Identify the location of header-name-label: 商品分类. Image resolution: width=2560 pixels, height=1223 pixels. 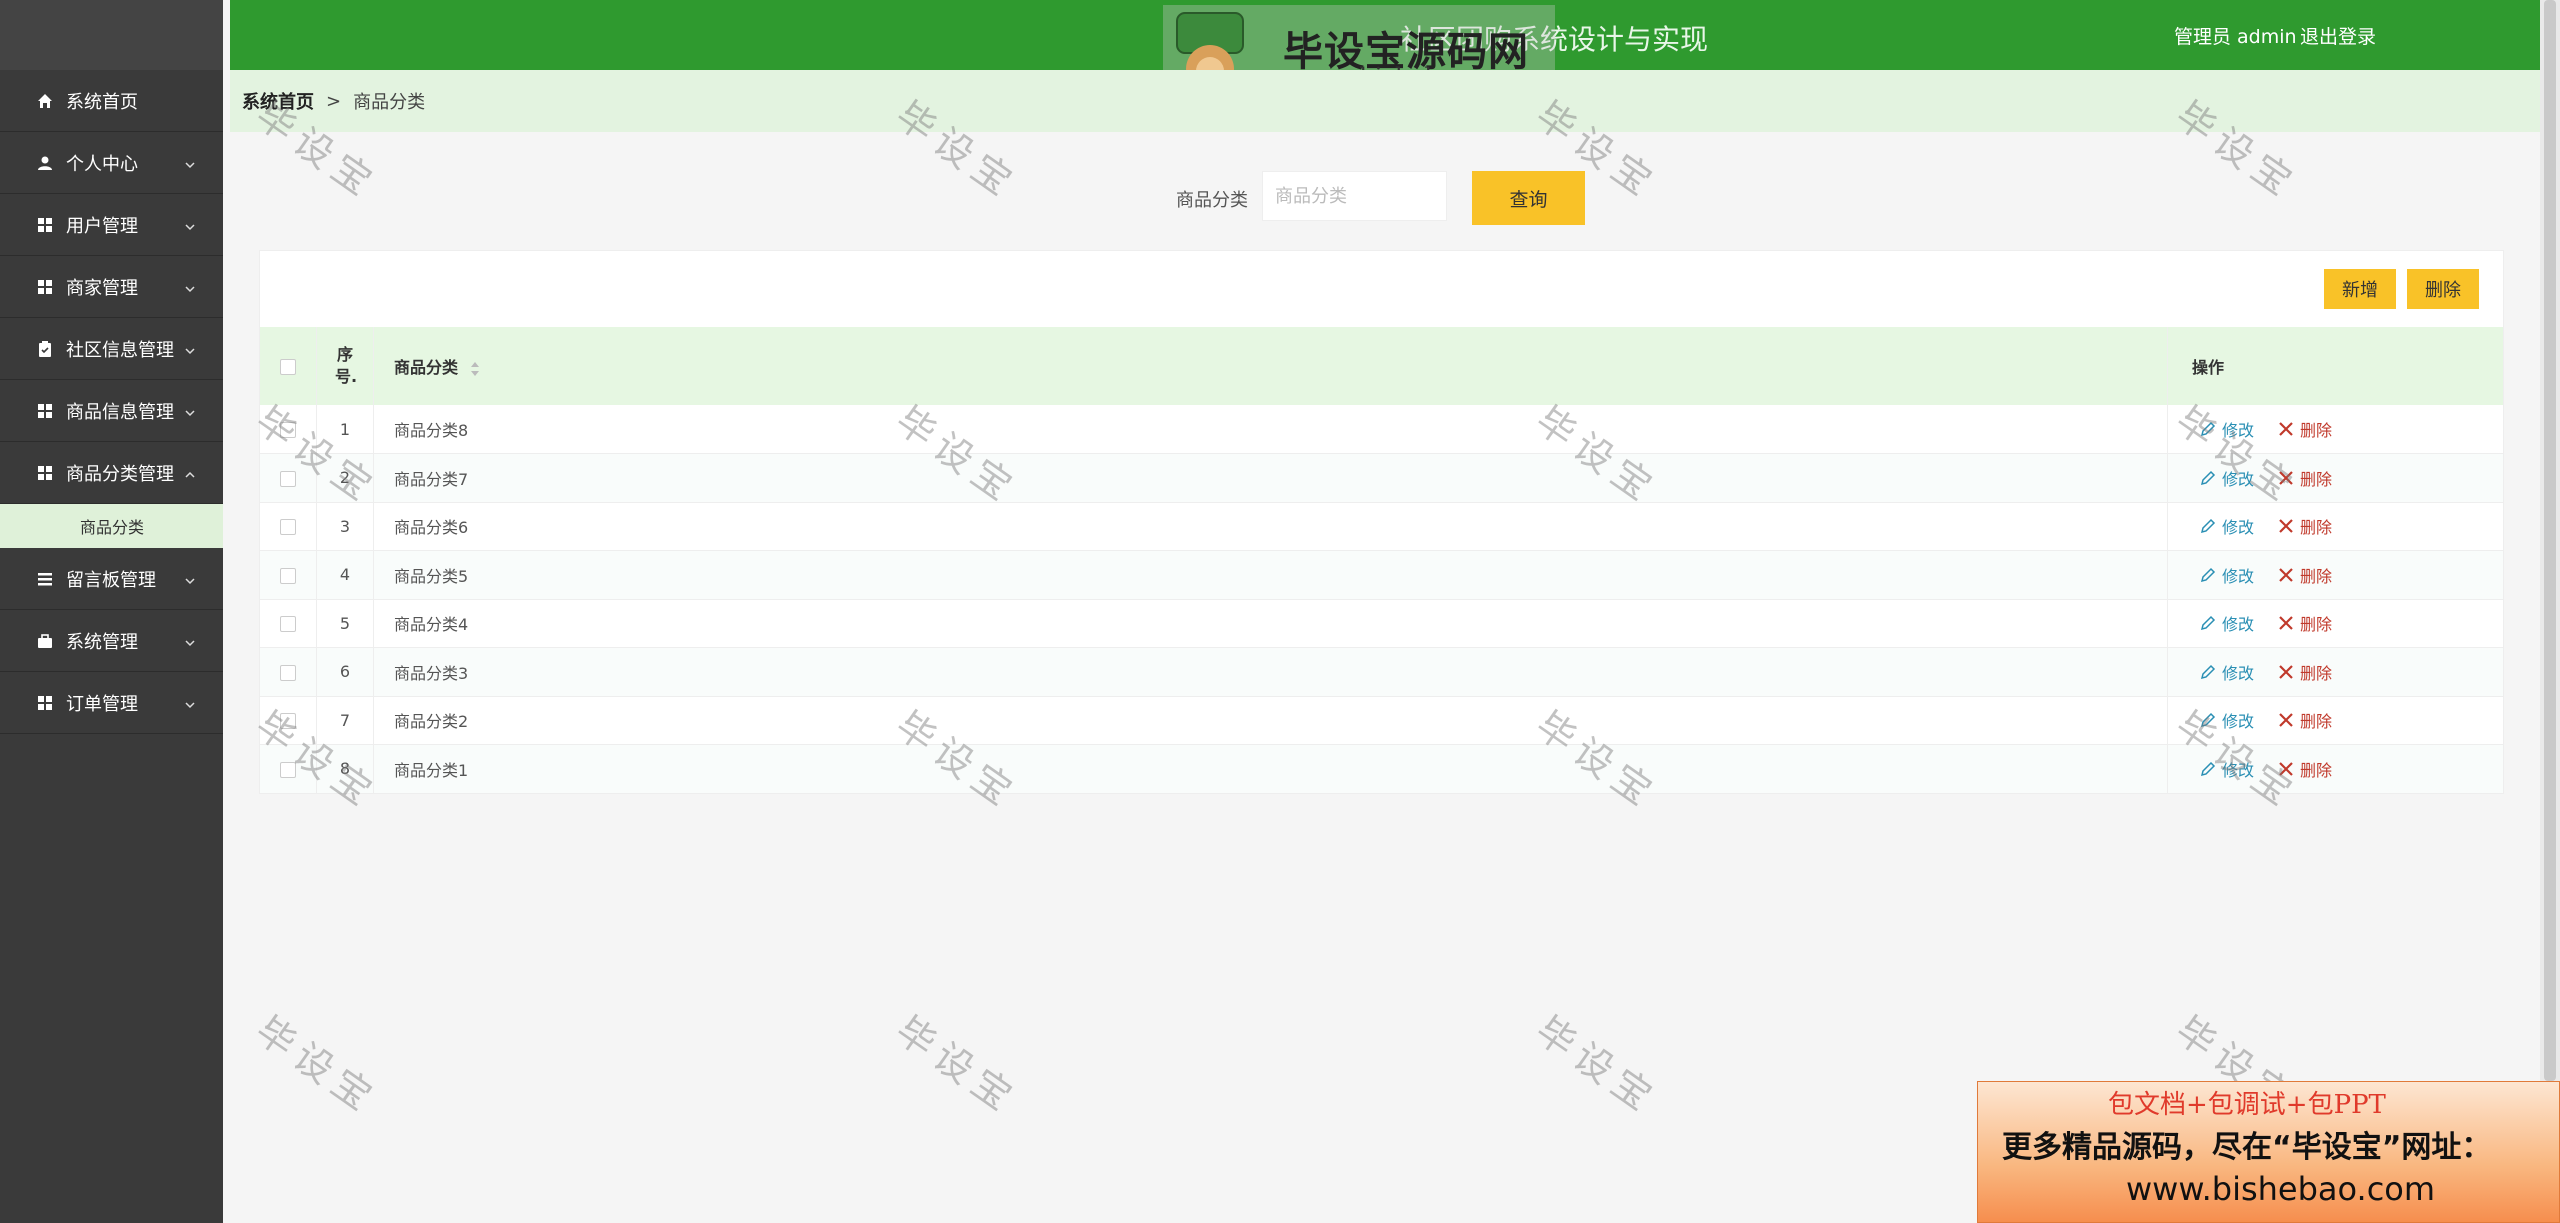
(426, 367).